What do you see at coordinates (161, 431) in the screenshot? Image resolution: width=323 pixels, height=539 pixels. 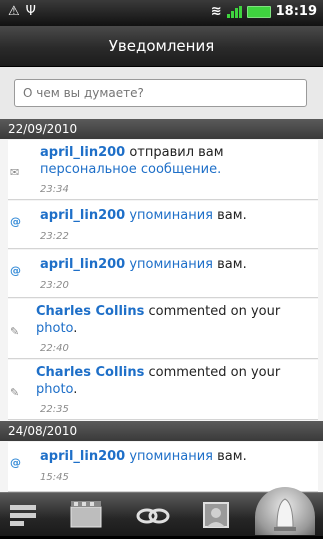 I see `date-header: 24/08/2010` at bounding box center [161, 431].